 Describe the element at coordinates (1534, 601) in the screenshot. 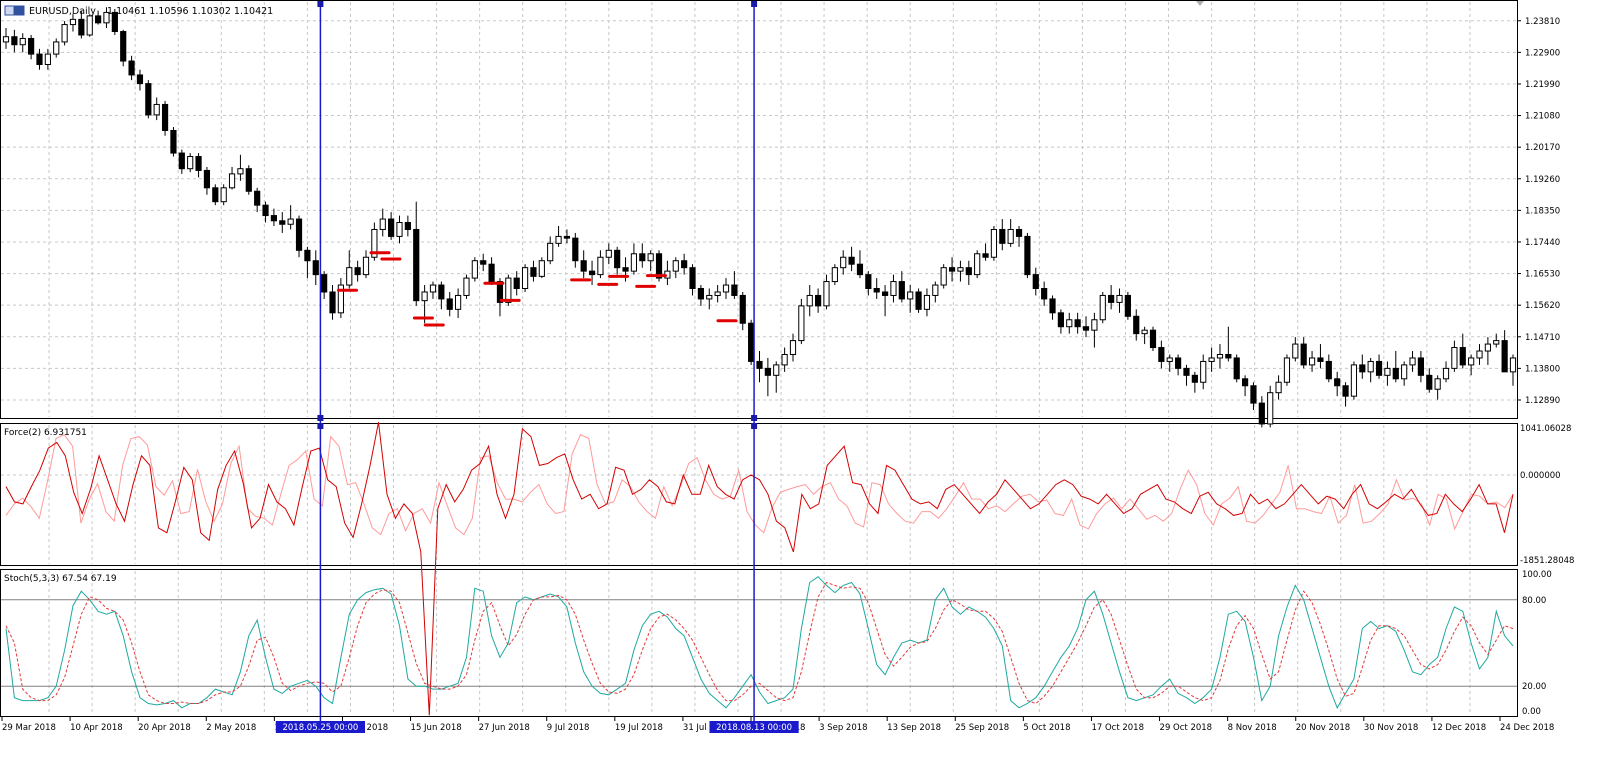

I see `stoch-axis-label: 80.00` at that location.